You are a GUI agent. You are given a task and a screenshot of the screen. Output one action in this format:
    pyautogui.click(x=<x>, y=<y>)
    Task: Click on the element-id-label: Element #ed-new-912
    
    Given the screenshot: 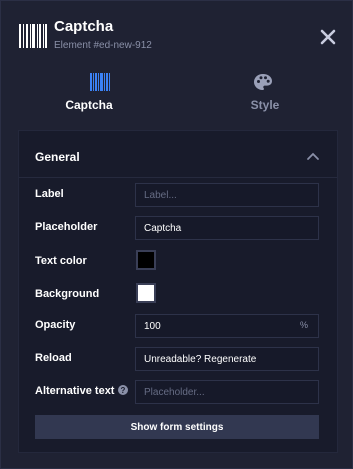 What is the action you would take?
    pyautogui.click(x=103, y=45)
    